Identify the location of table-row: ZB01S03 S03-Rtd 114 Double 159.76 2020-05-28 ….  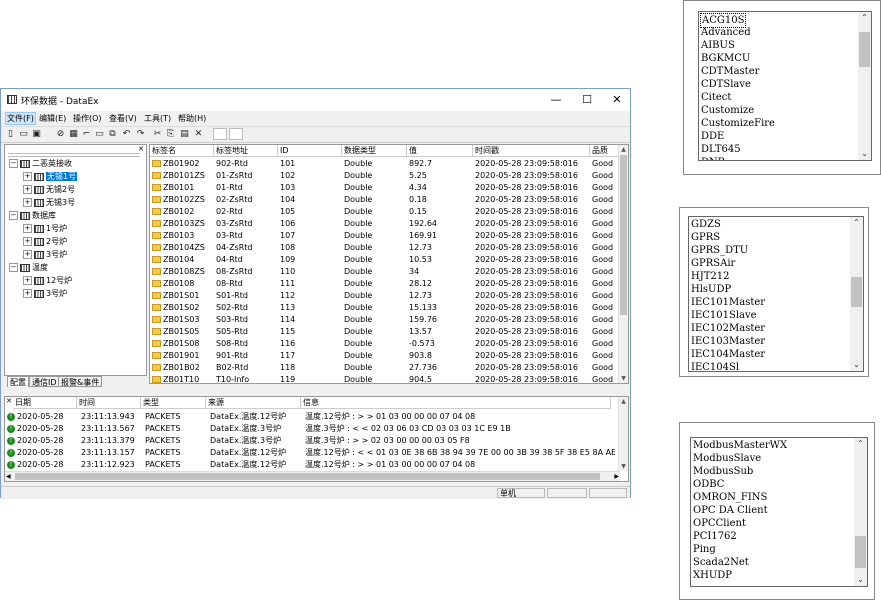
(385, 320).